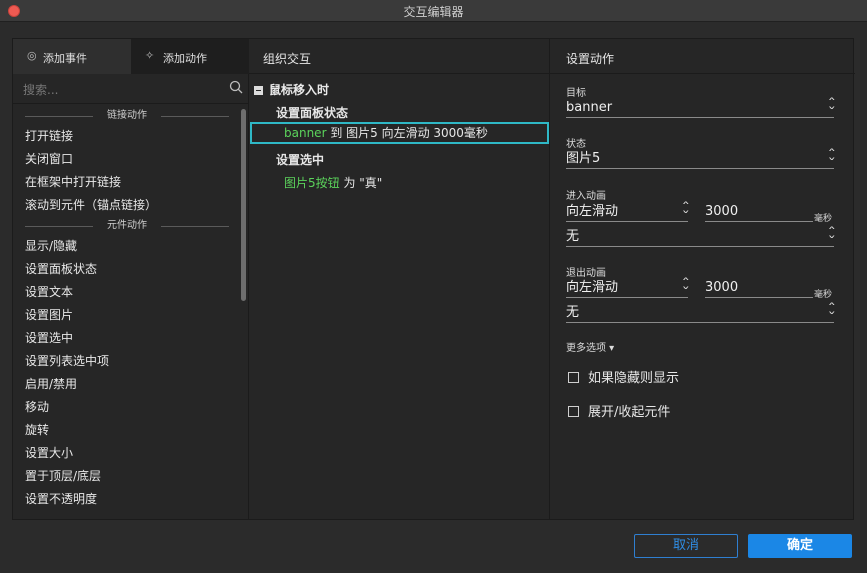  Describe the element at coordinates (576, 144) in the screenshot. I see `state-label: 状态` at that location.